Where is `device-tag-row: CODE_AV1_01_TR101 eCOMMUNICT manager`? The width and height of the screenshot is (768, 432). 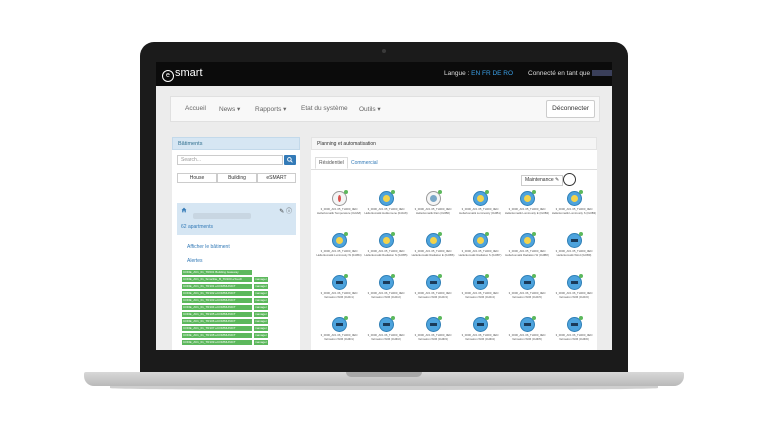 device-tag-row: CODE_AV1_01_TR101 eCOMMUNICT manager is located at coordinates (225, 286).